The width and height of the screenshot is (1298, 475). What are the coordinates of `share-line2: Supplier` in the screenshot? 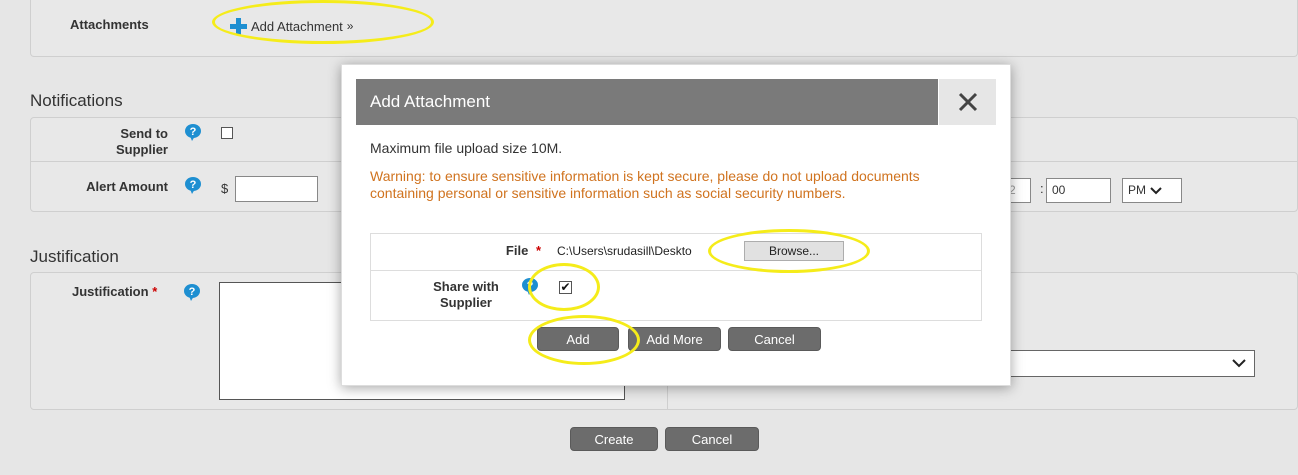 It's located at (465, 302).